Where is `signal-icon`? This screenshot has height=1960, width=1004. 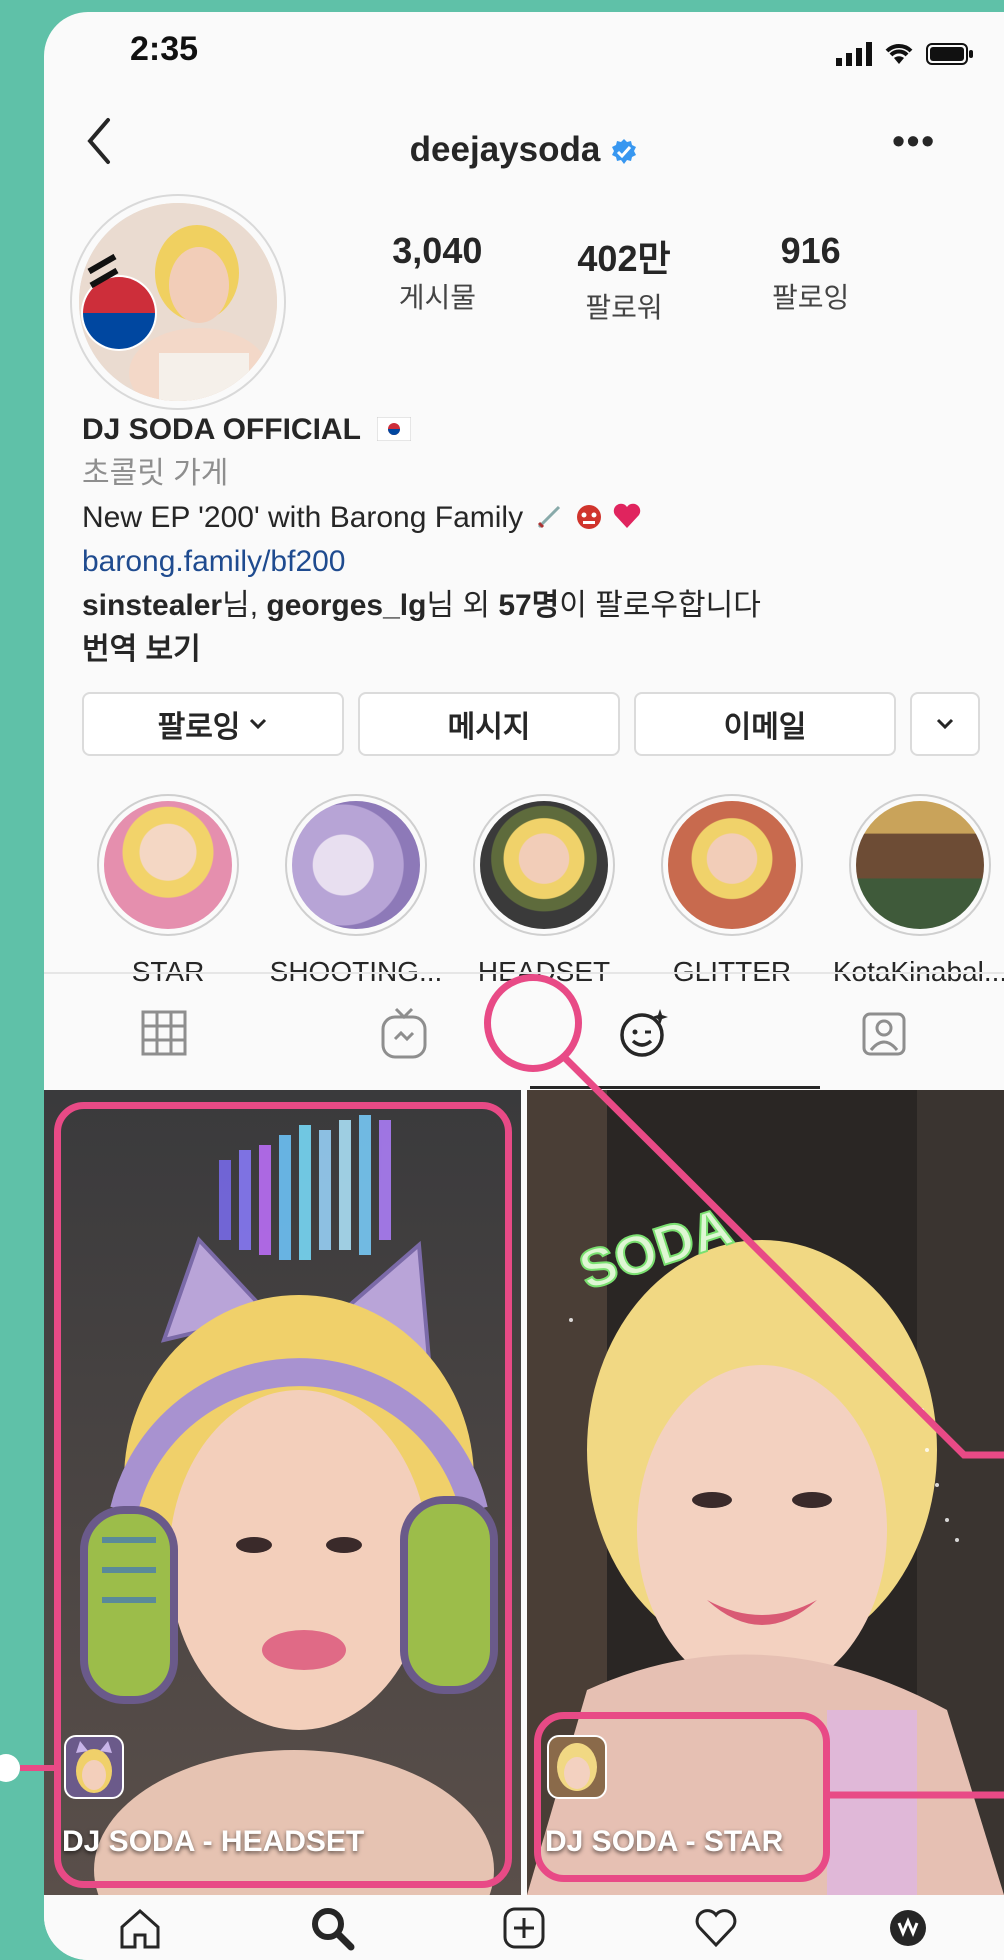
signal-icon is located at coordinates (854, 54).